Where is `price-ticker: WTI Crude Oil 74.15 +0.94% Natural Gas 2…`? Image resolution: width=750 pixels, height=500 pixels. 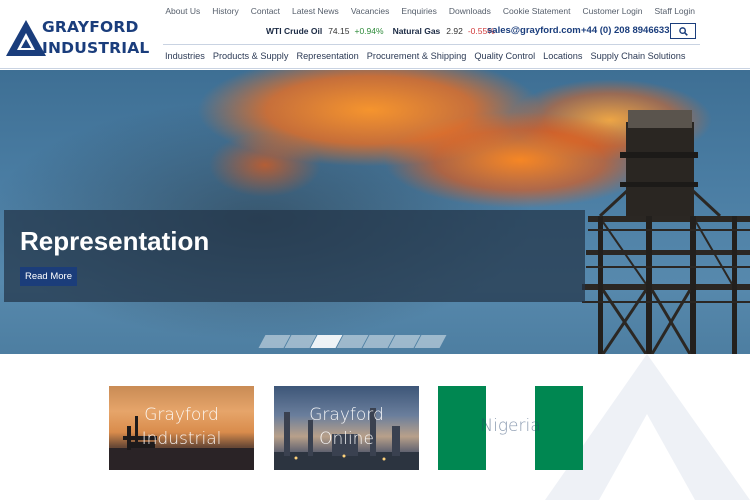
price-ticker: WTI Crude Oil 74.15 +0.94% Natural Gas 2… is located at coordinates (380, 31).